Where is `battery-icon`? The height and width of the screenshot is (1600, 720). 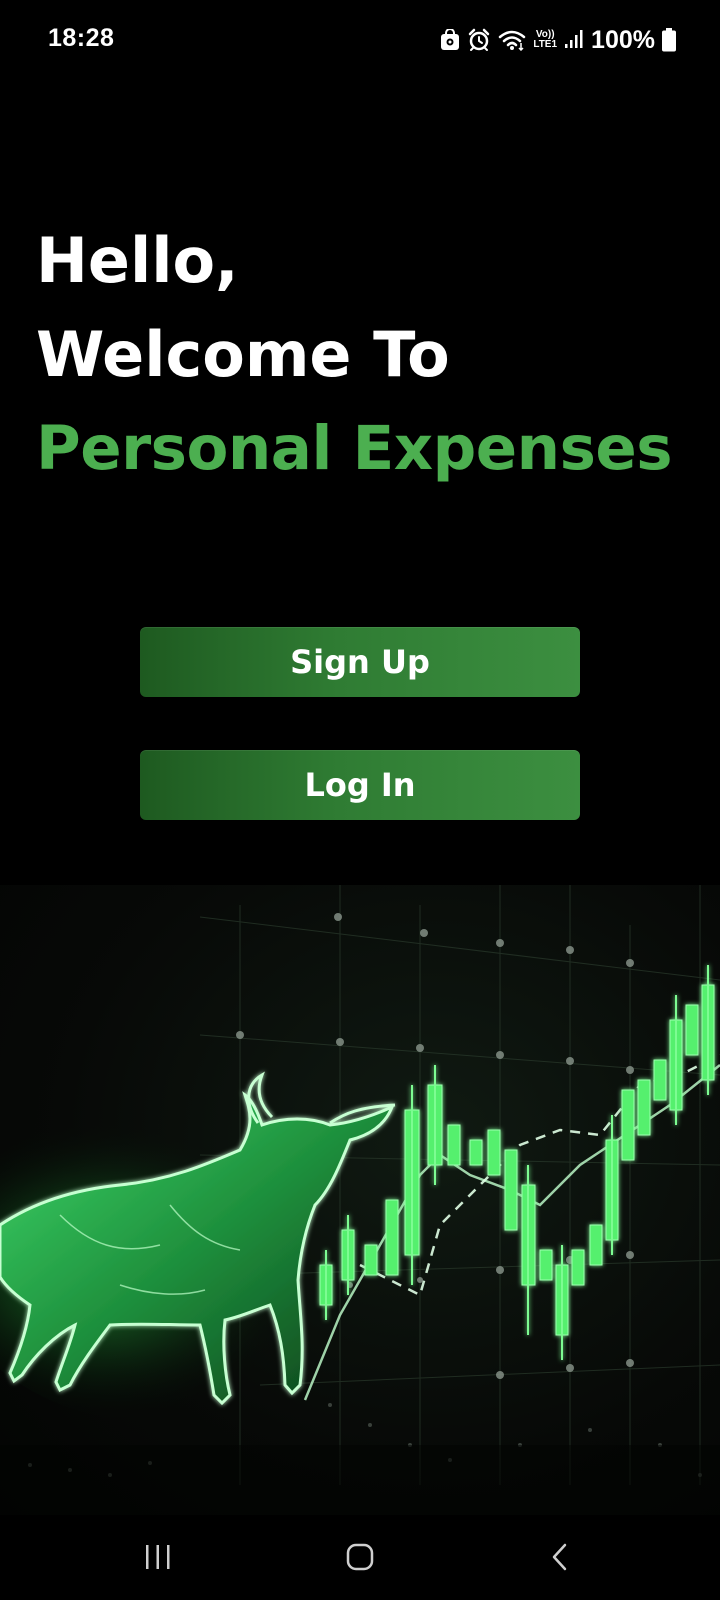
battery-icon is located at coordinates (669, 40).